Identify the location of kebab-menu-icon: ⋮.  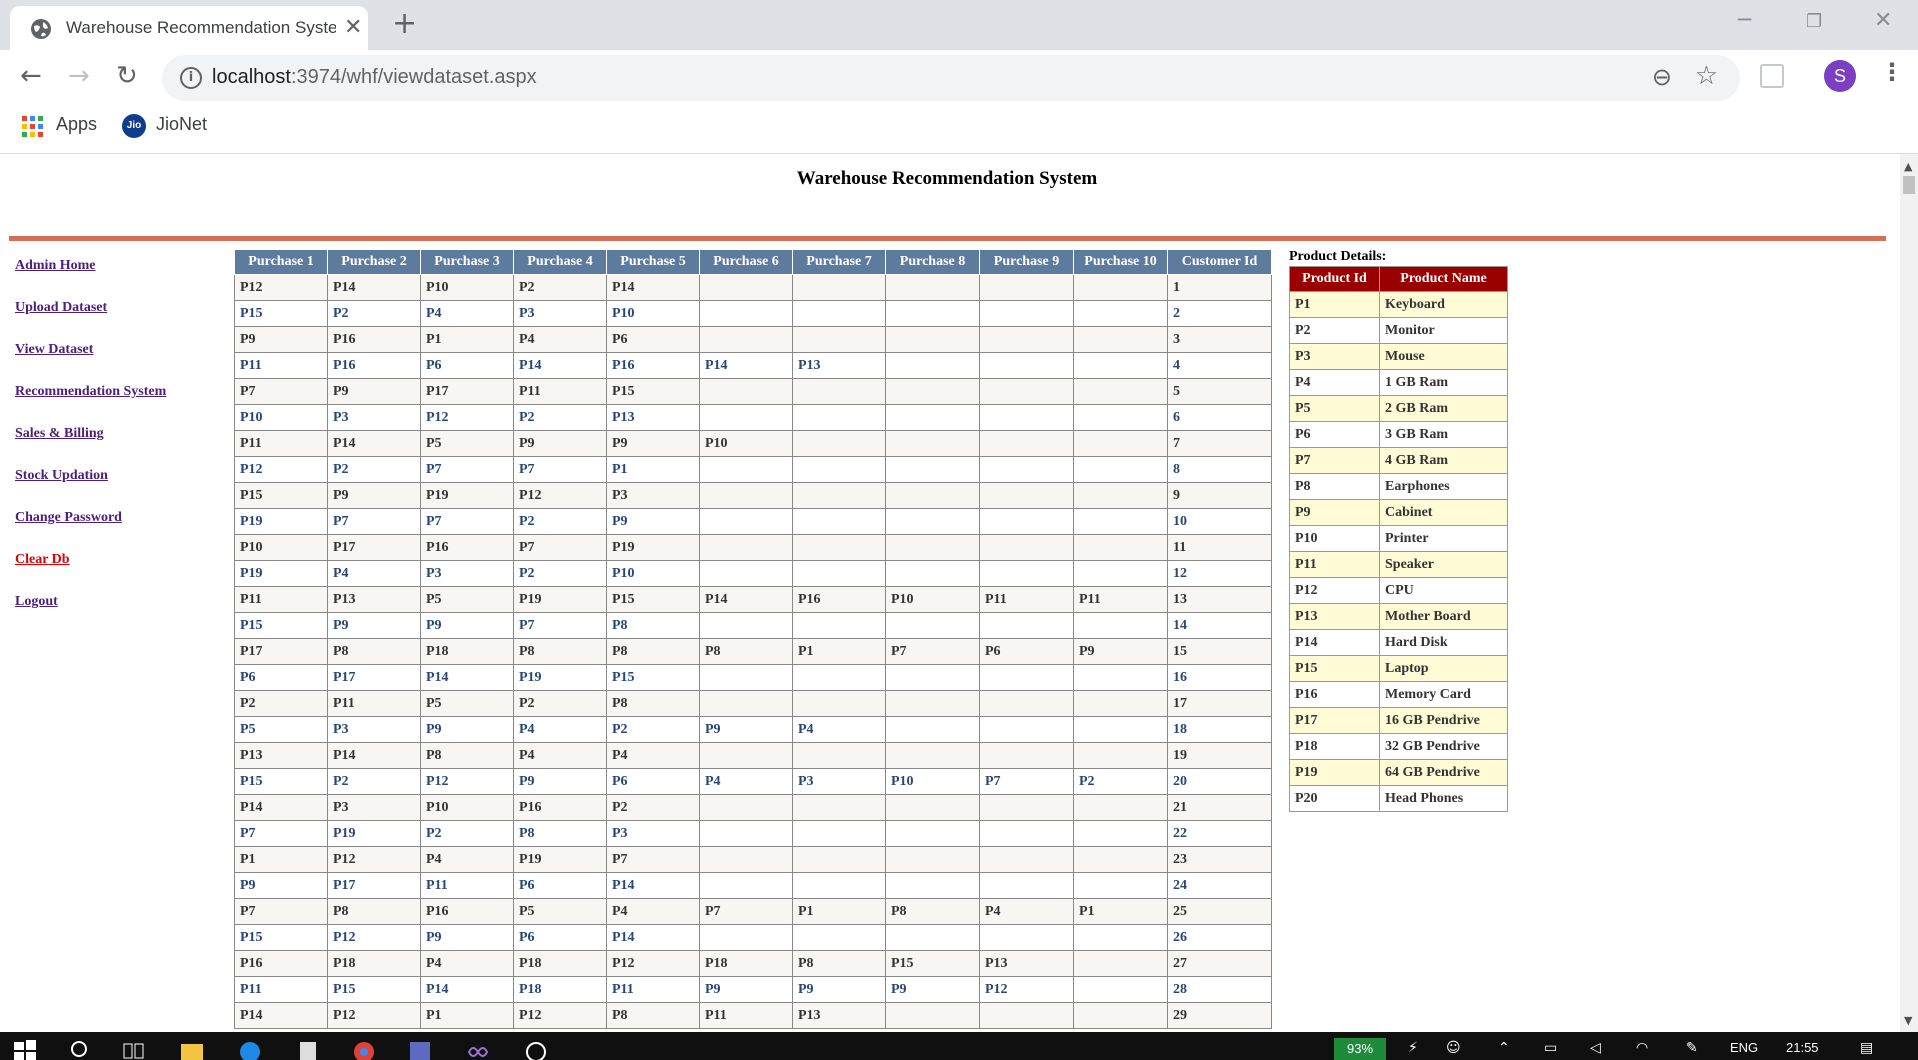
(1892, 72).